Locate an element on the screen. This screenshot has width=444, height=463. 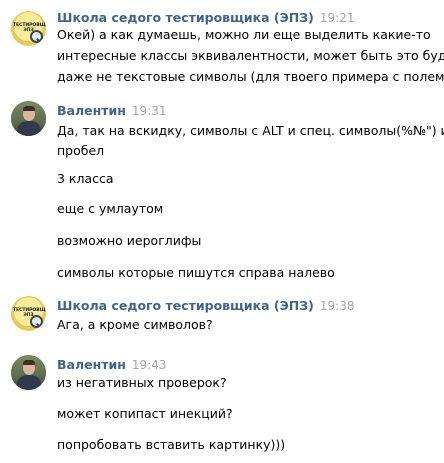
message-text-line: 3 класса is located at coordinates (85, 178).